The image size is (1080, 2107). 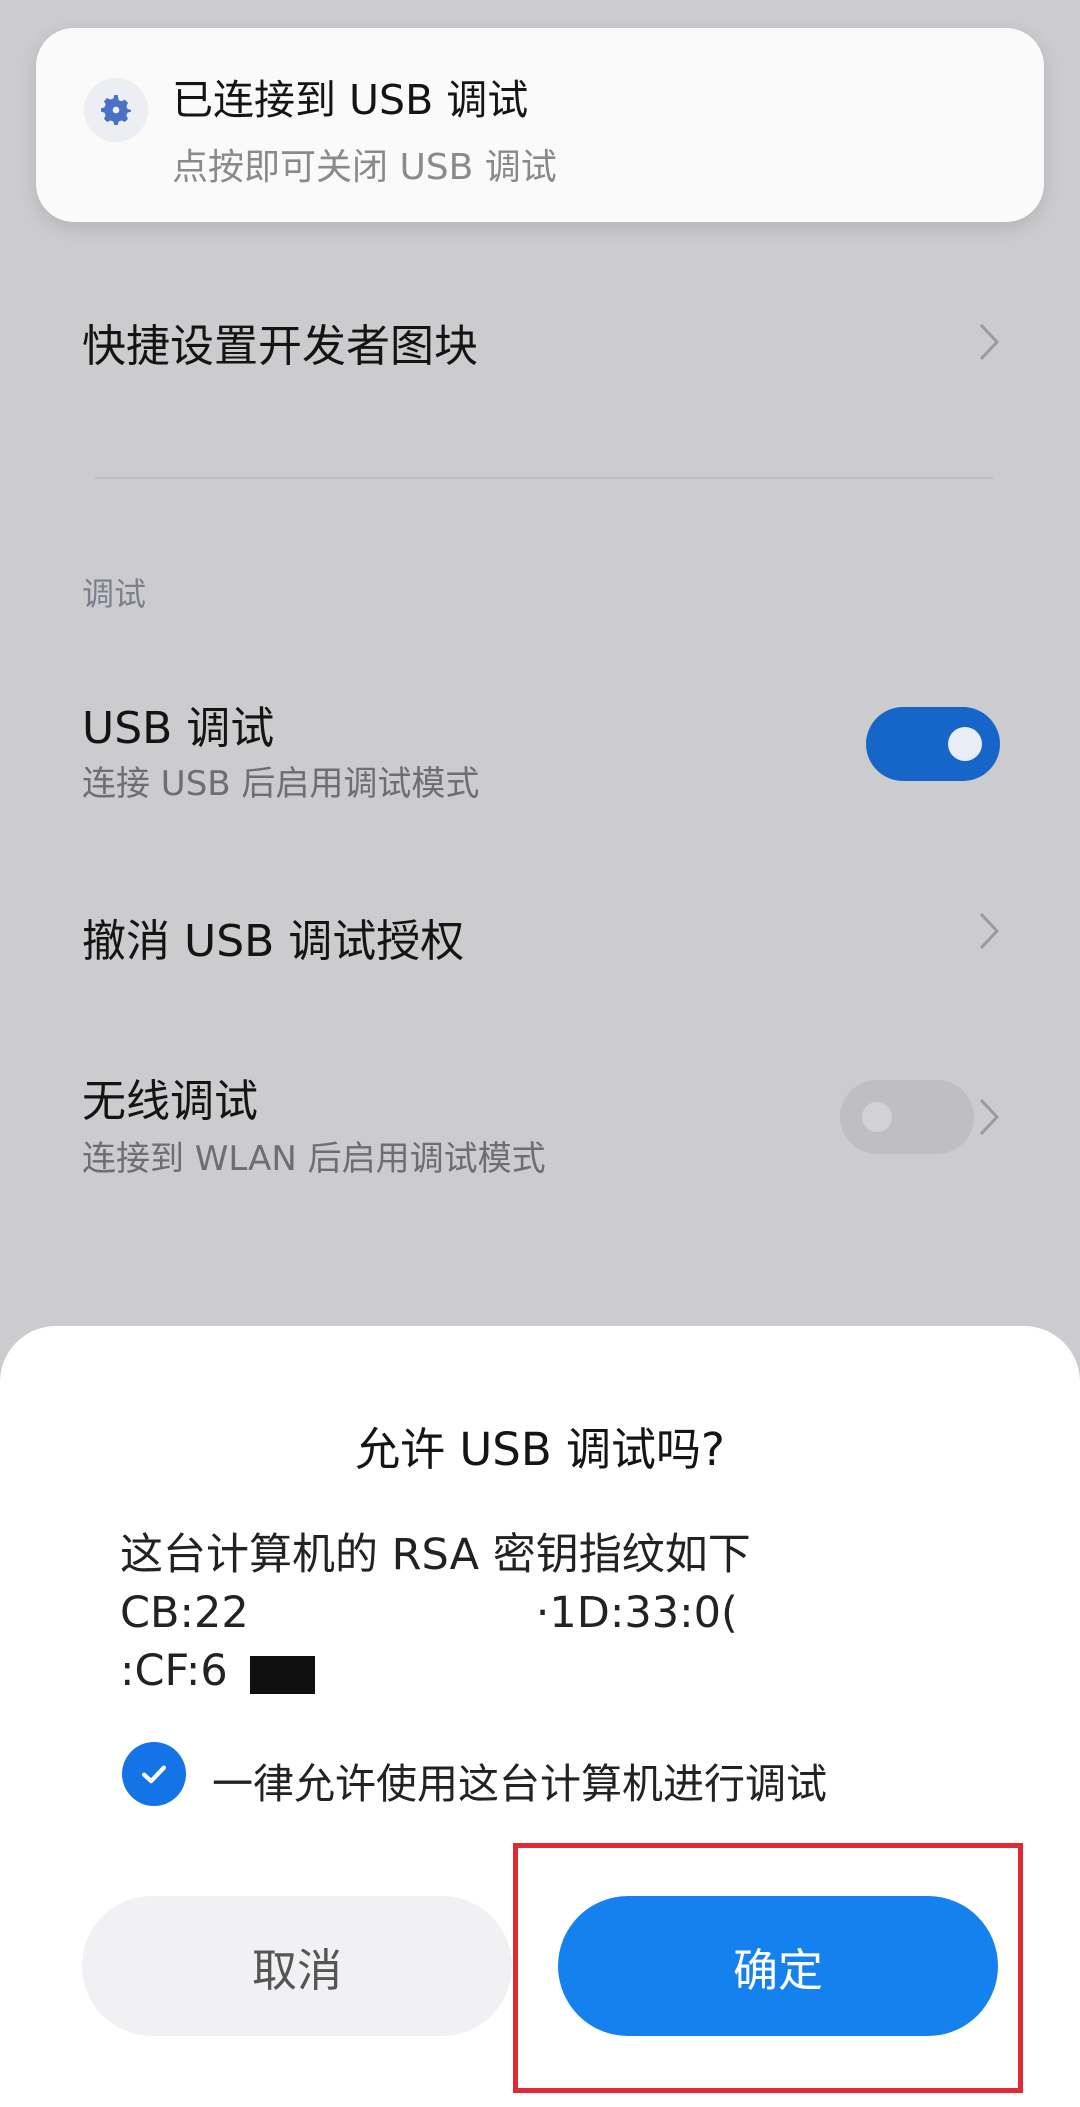 I want to click on wireless-debug-title: 无线调试, so click(x=170, y=1101).